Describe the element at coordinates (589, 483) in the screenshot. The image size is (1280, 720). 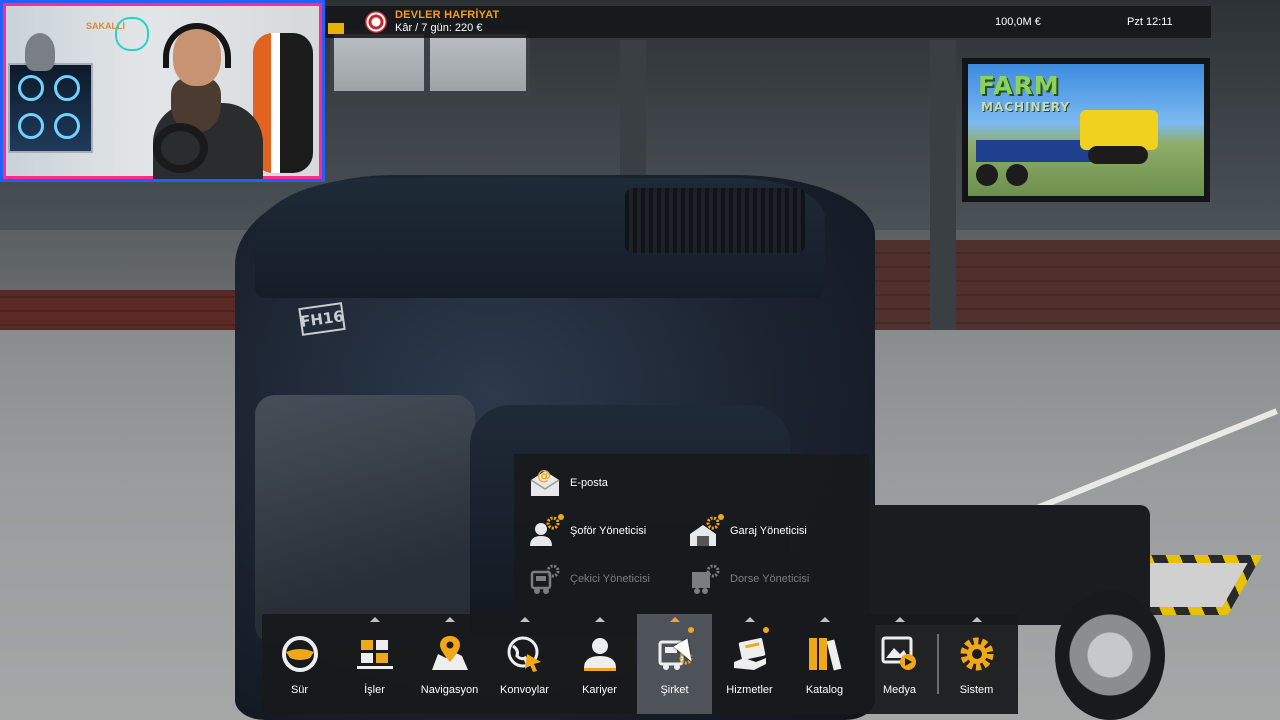
I see `menu-email-label: E-posta` at that location.